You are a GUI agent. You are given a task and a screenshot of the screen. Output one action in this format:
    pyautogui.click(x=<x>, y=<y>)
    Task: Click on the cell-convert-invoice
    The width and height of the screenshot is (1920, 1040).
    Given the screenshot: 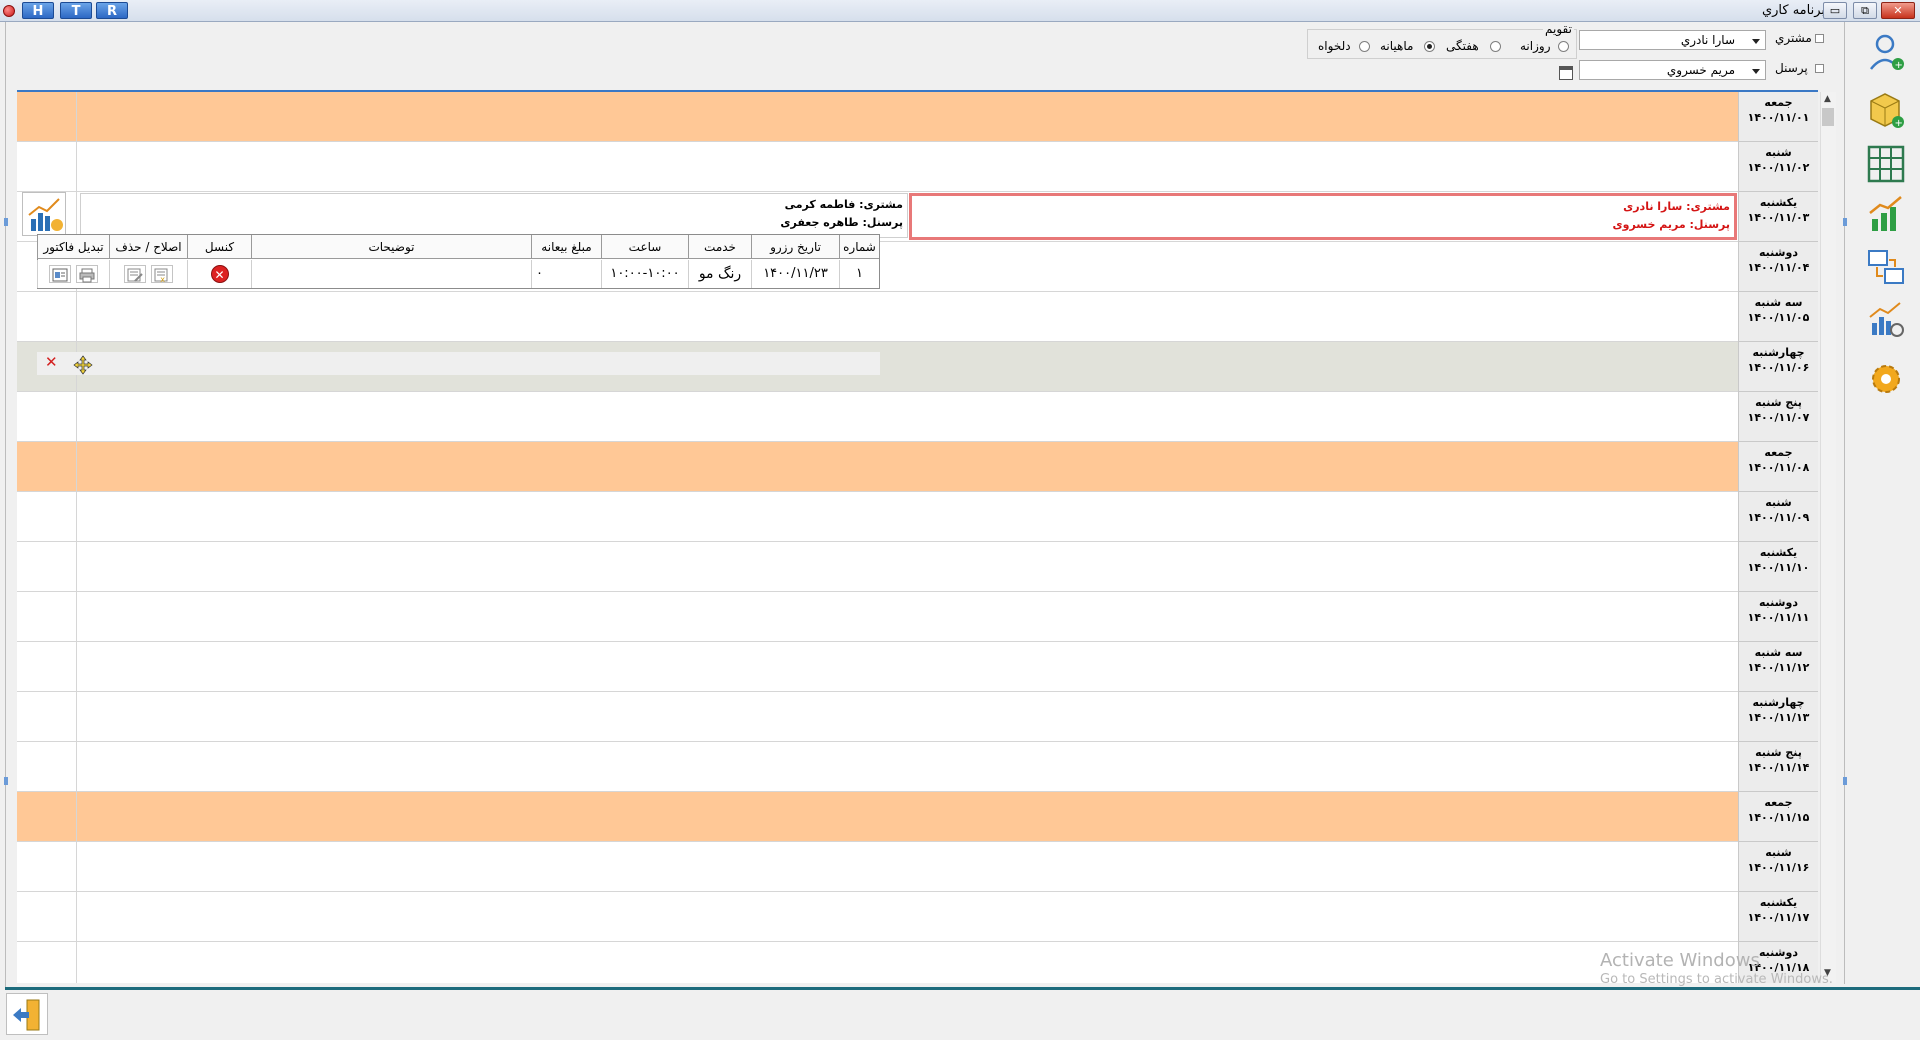 What is the action you would take?
    pyautogui.click(x=73, y=274)
    